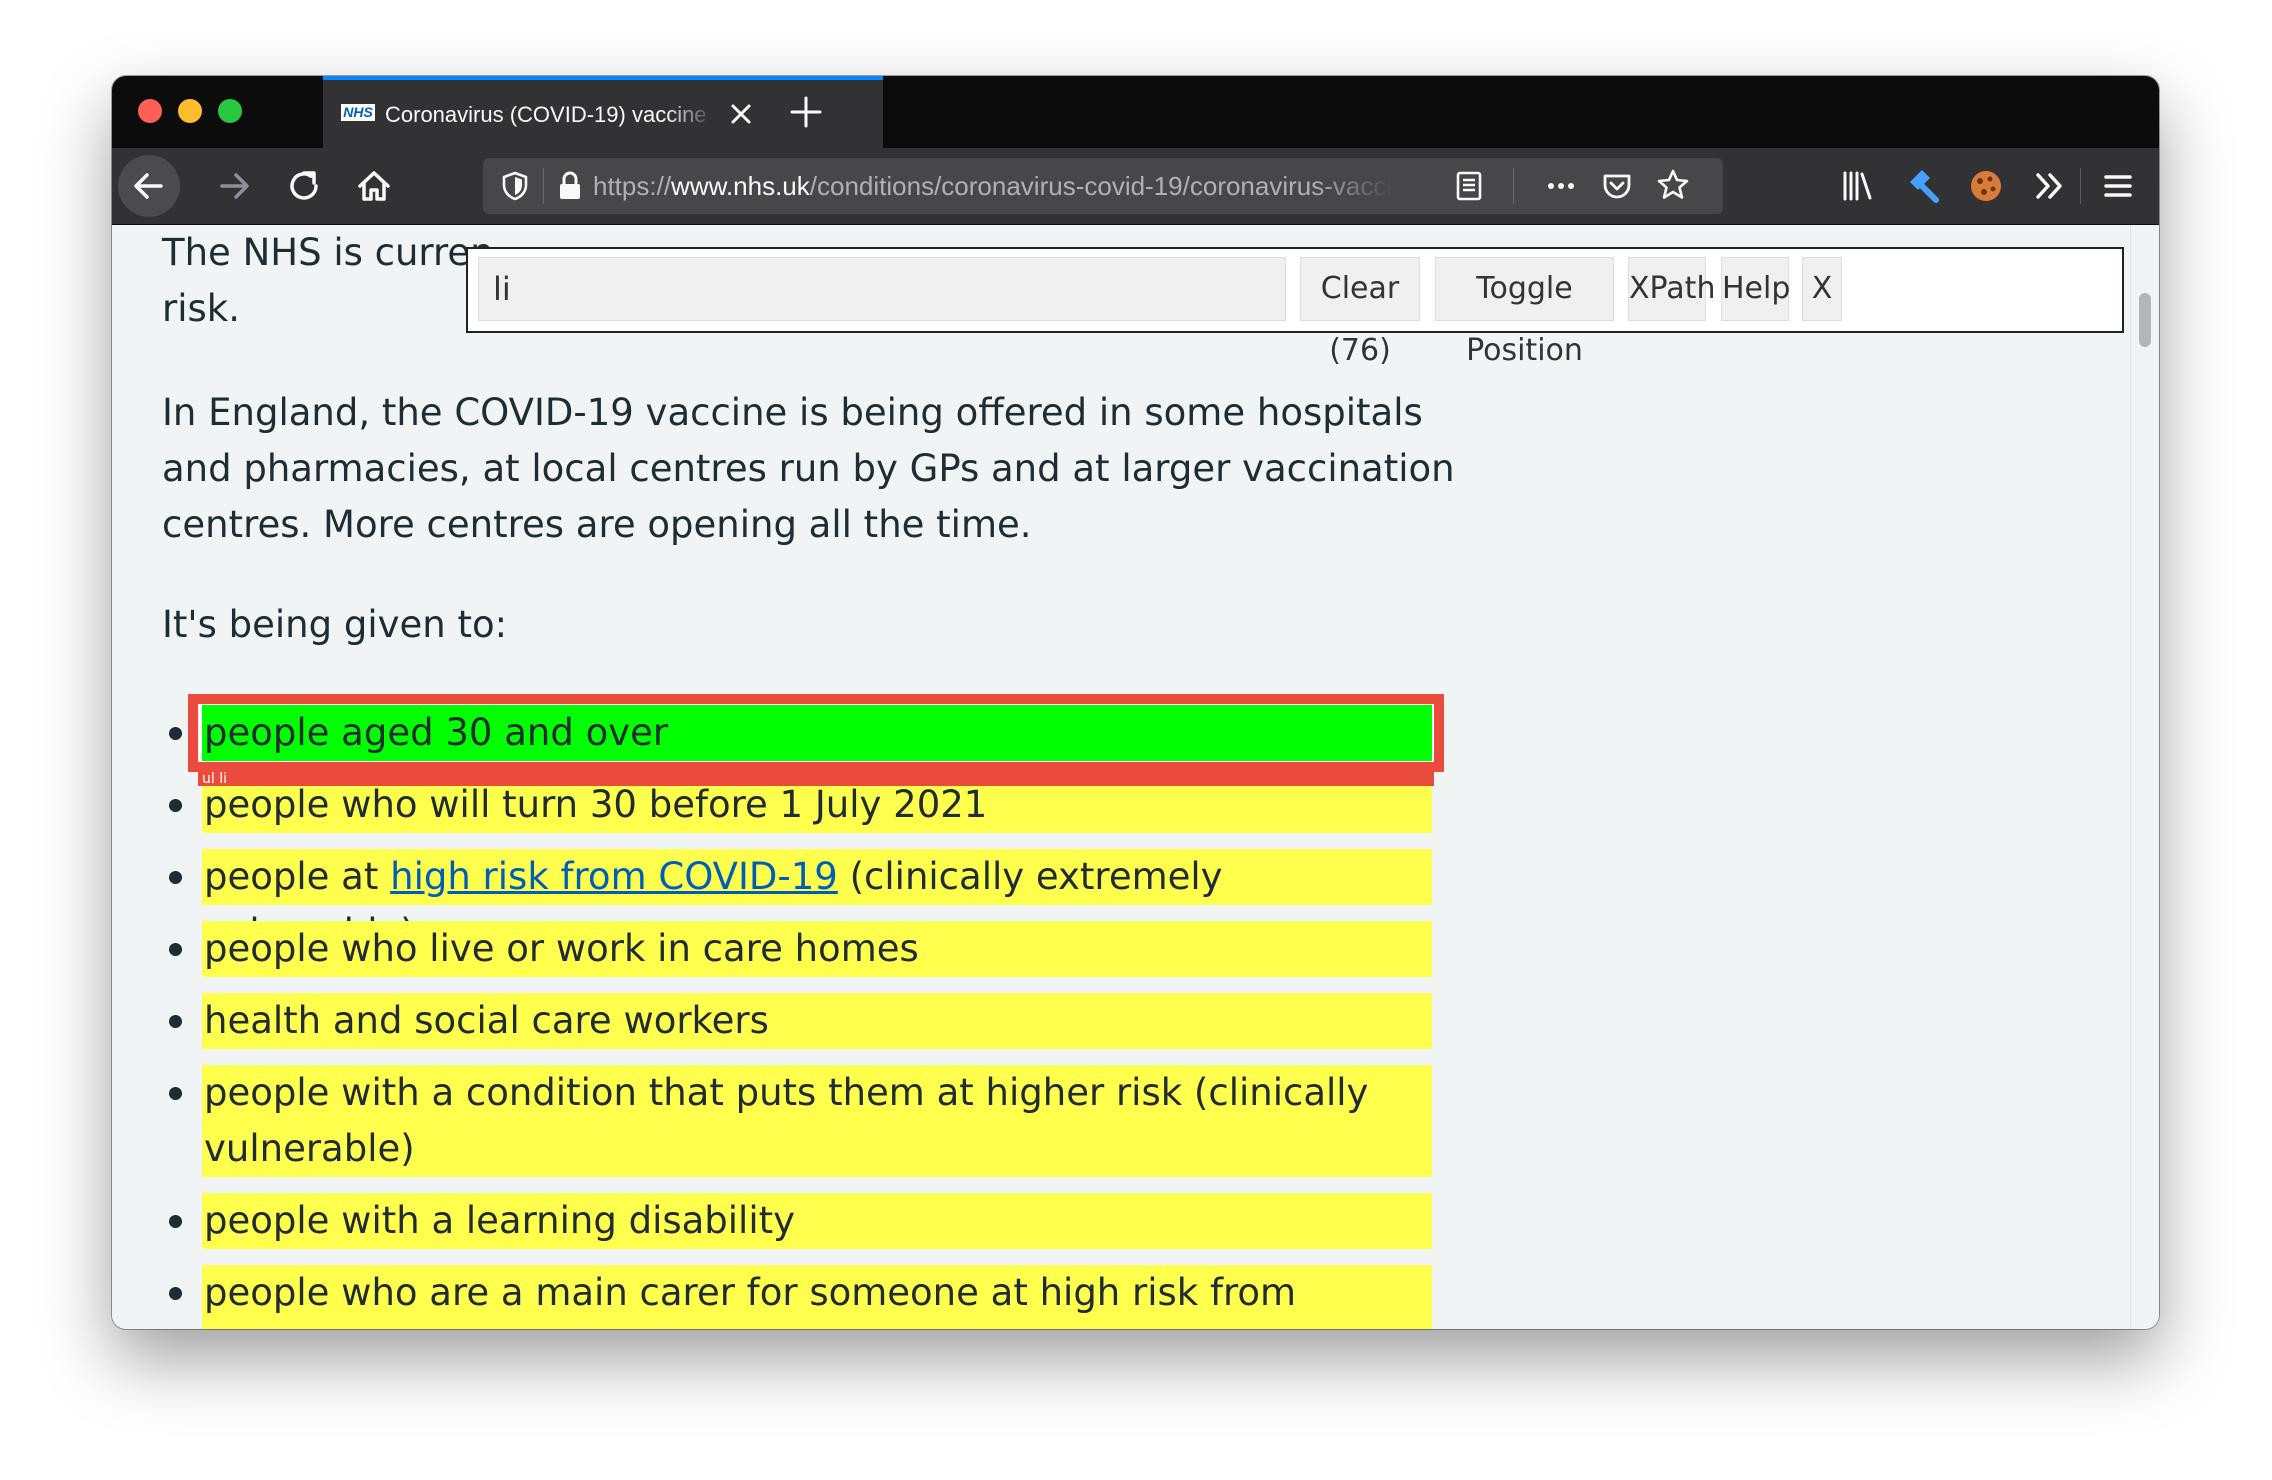 This screenshot has height=1480, width=2272. I want to click on list-item: health and social care workers, so click(817, 1021).